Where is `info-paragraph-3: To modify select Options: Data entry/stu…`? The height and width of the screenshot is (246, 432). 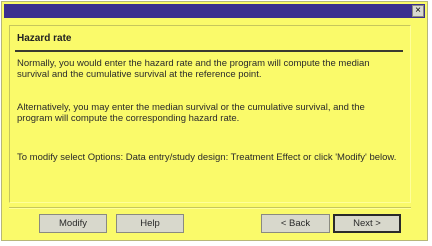 info-paragraph-3: To modify select Options: Data entry/stu… is located at coordinates (207, 157).